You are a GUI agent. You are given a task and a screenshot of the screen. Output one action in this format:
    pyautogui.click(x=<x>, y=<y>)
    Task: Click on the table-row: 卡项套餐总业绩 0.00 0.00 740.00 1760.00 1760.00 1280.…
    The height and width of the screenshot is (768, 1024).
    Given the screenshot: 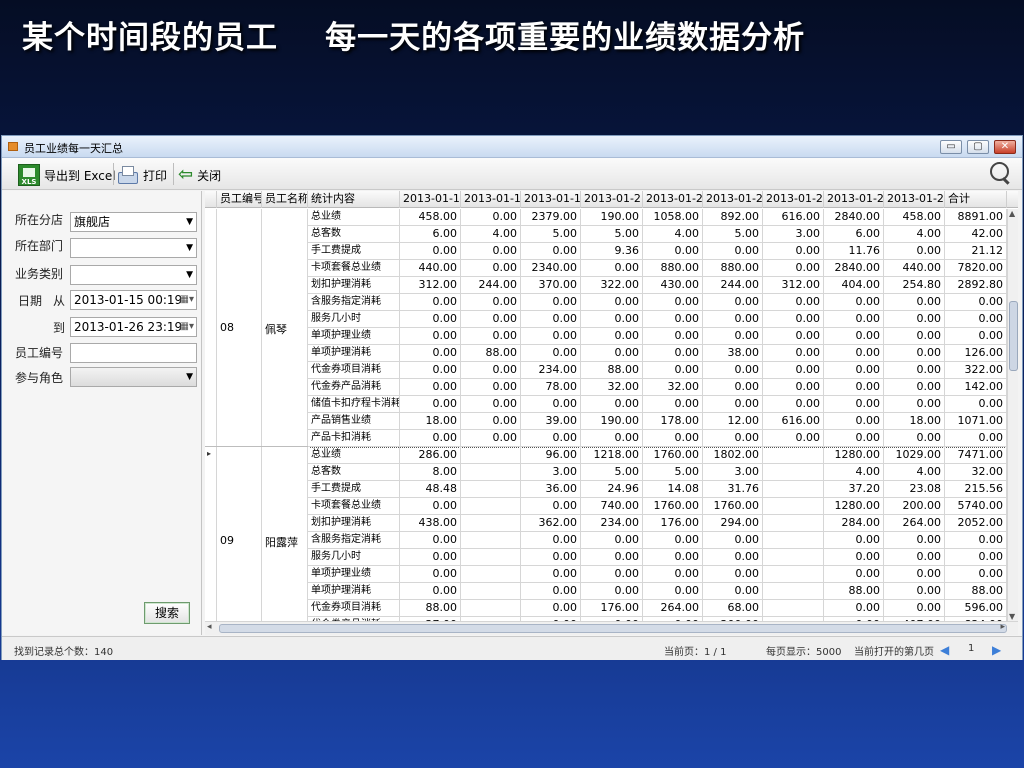 What is the action you would take?
    pyautogui.click(x=657, y=506)
    